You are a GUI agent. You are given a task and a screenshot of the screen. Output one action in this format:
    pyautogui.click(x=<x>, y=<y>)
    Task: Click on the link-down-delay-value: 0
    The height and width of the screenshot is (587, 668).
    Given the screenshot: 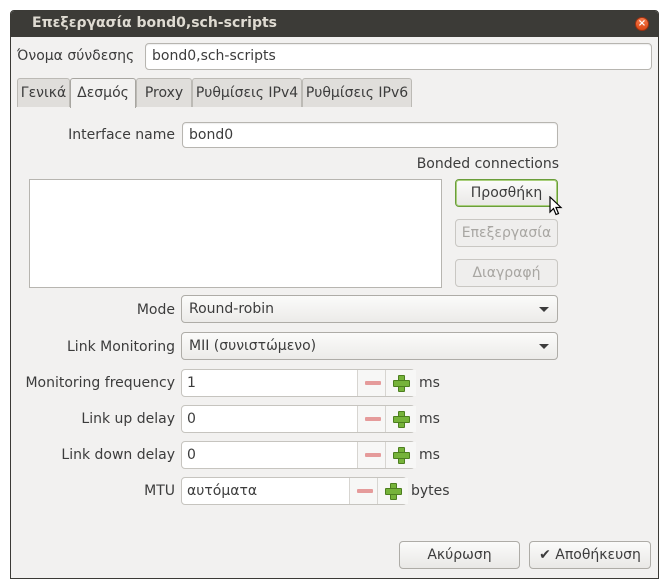 What is the action you would take?
    pyautogui.click(x=191, y=455)
    